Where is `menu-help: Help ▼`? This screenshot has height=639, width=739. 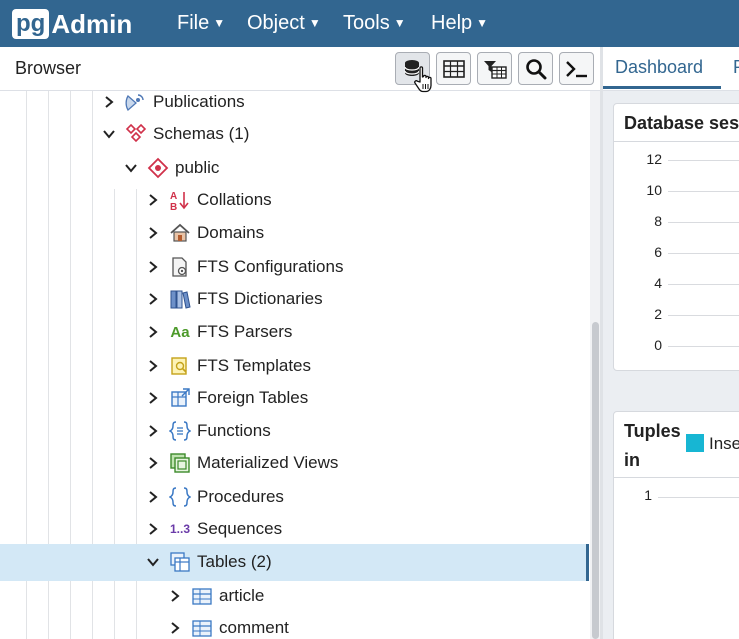
menu-help: Help ▼ is located at coordinates (459, 23).